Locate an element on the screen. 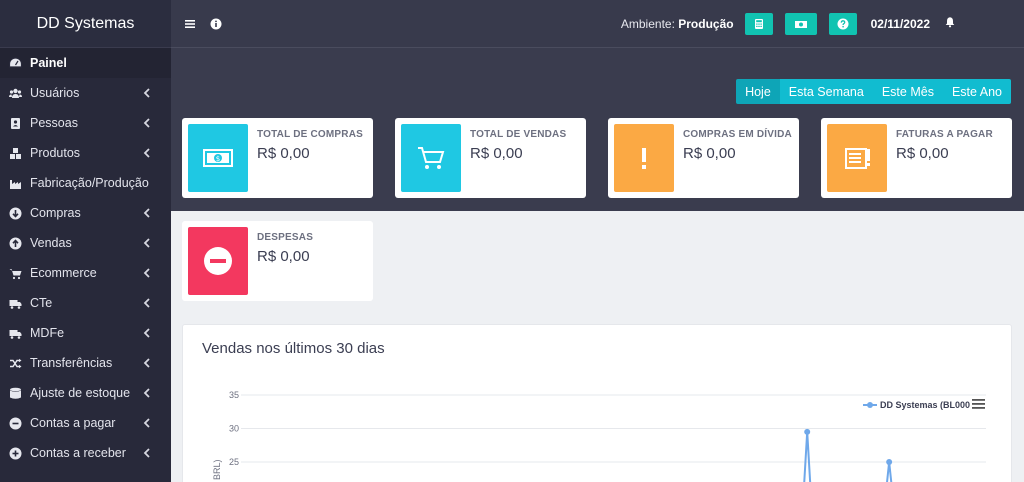  period-selector: Hoje Esta Semana Este Mês Este Ano is located at coordinates (873, 91).